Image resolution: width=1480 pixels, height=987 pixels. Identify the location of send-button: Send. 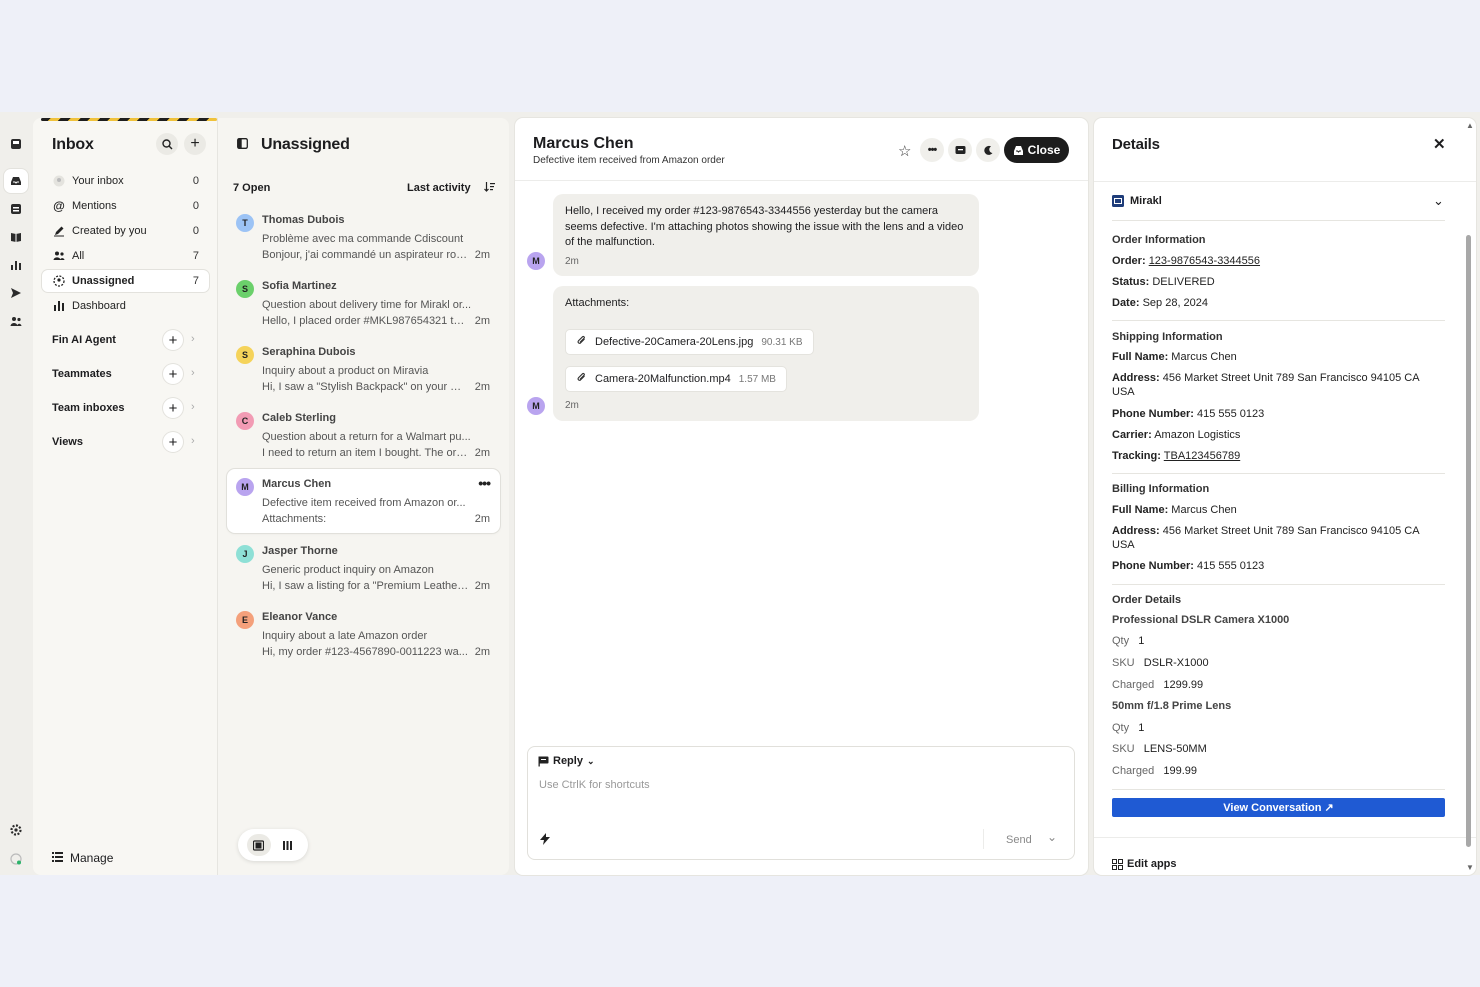
(1019, 840).